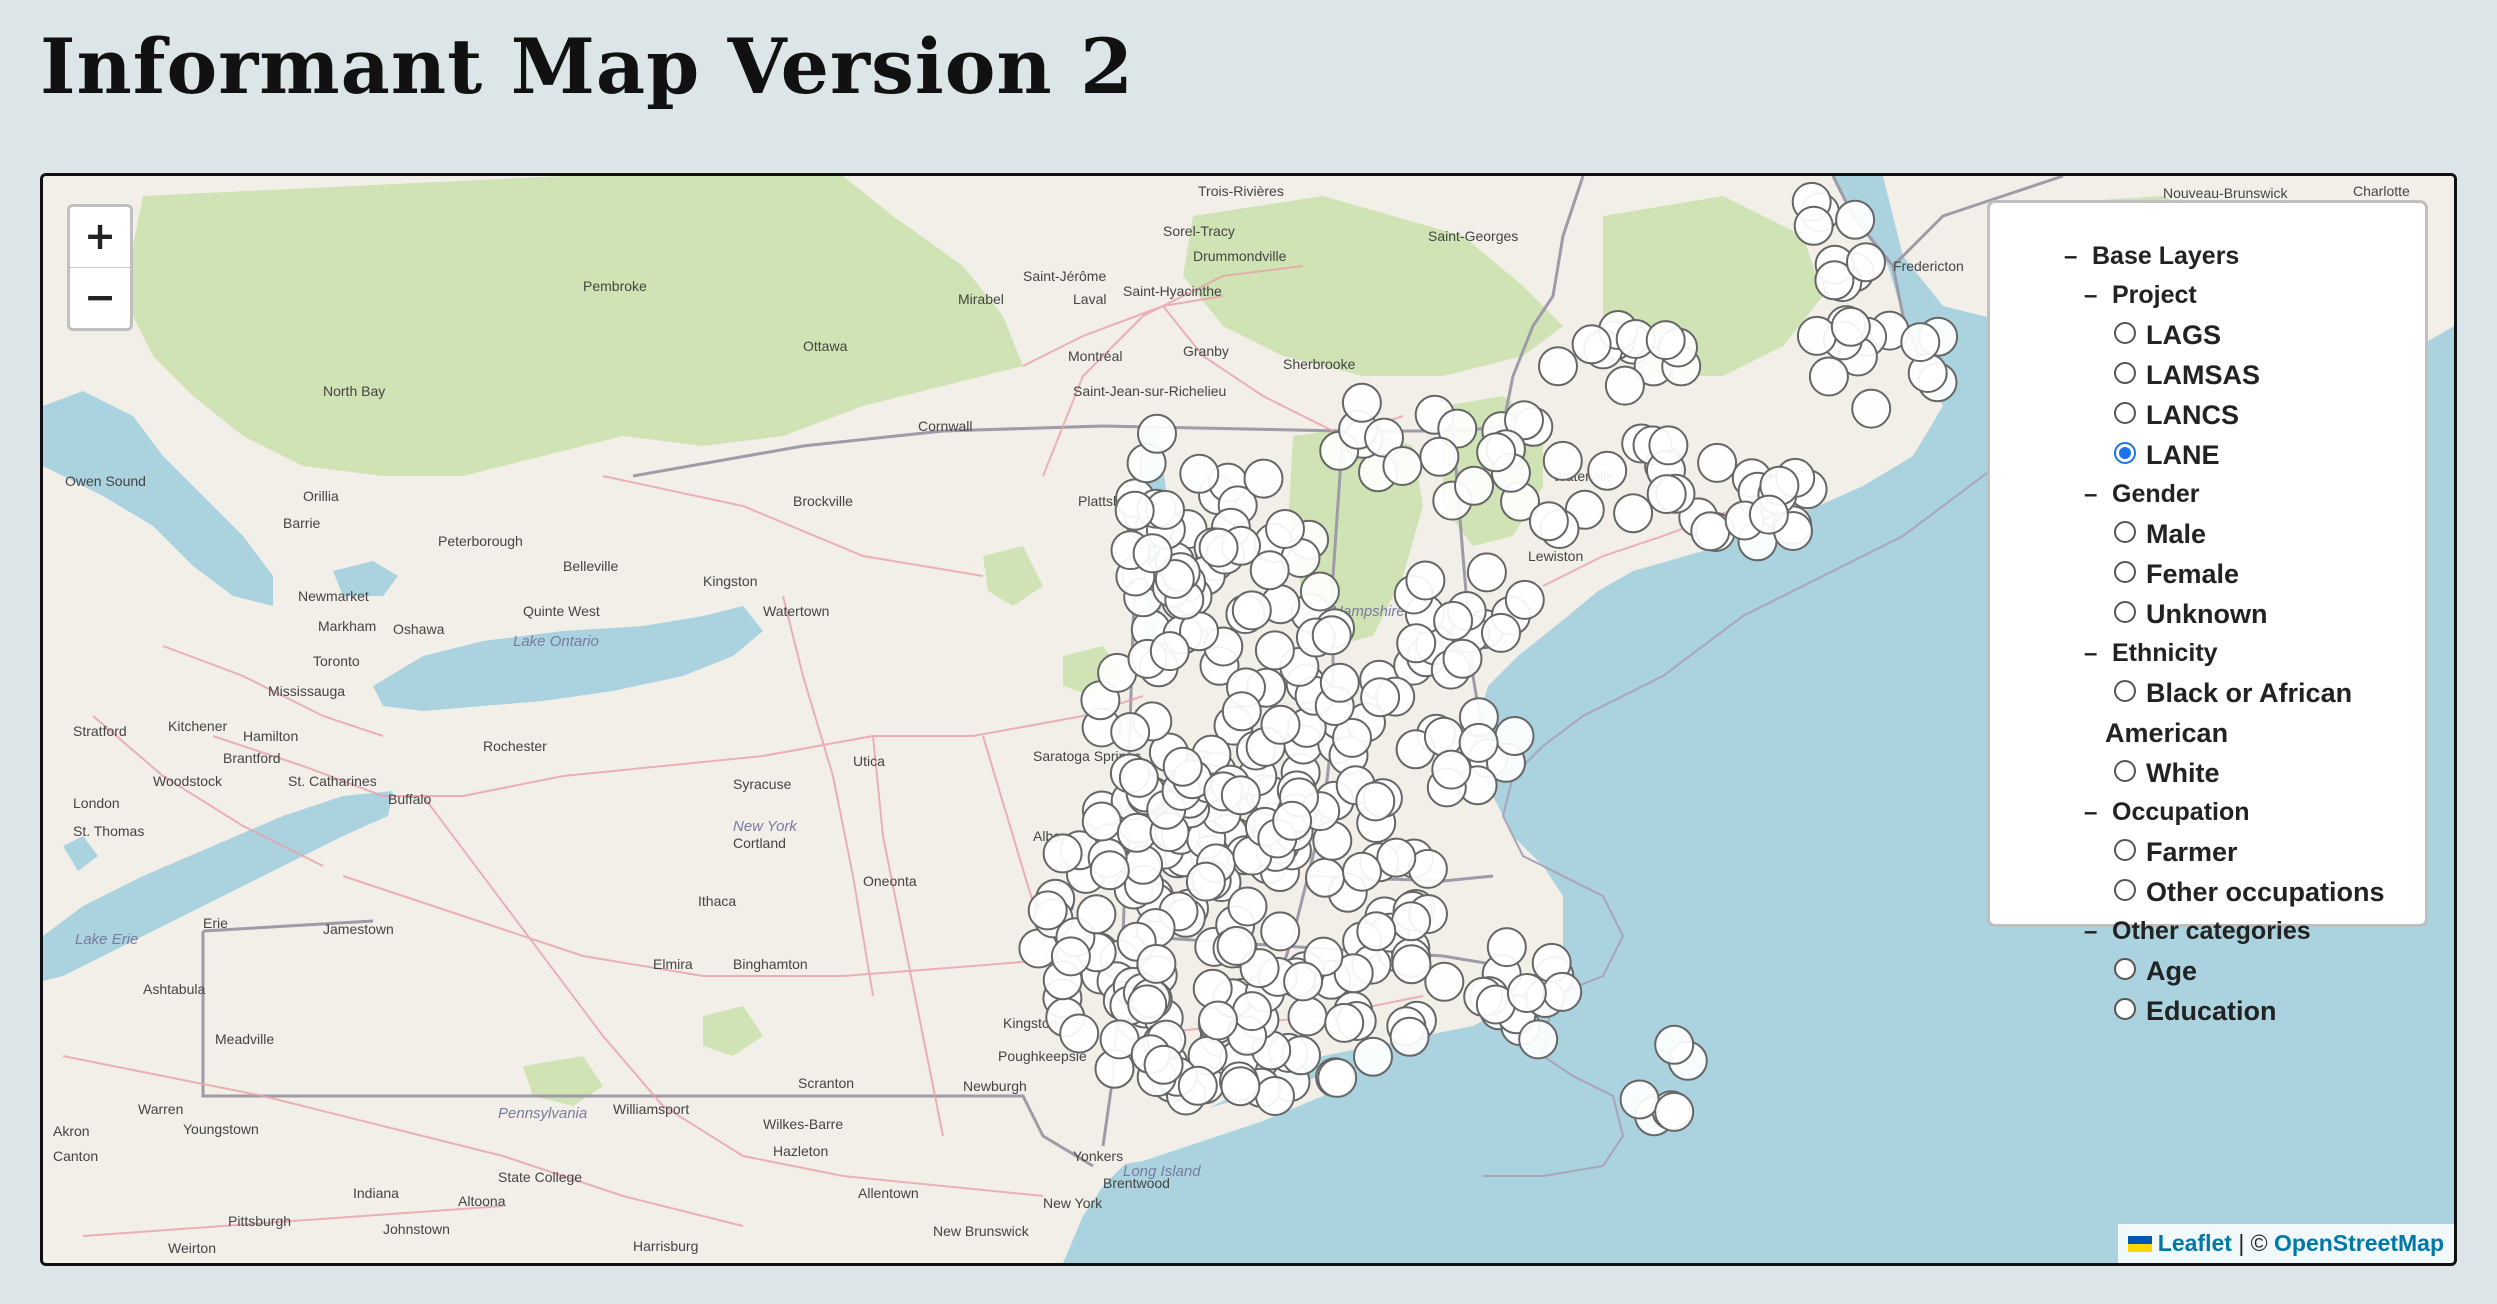 The height and width of the screenshot is (1304, 2497). Describe the element at coordinates (100, 297) in the screenshot. I see `zoom-out-button: −` at that location.